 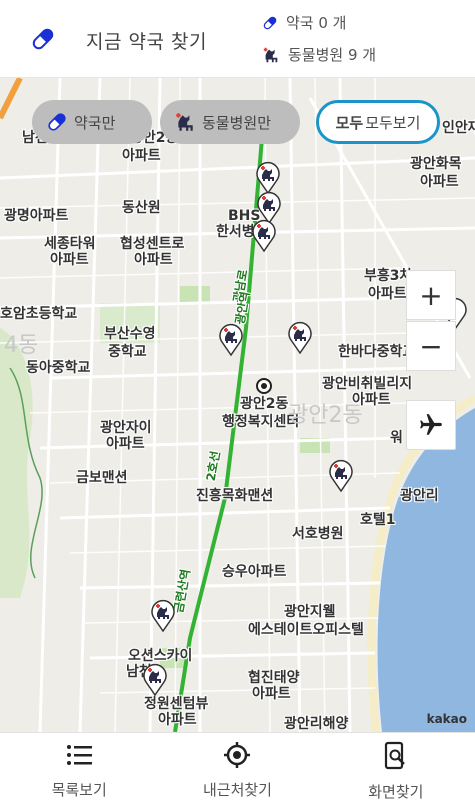 I want to click on map-label: 정원센텀뷰, so click(x=176, y=704).